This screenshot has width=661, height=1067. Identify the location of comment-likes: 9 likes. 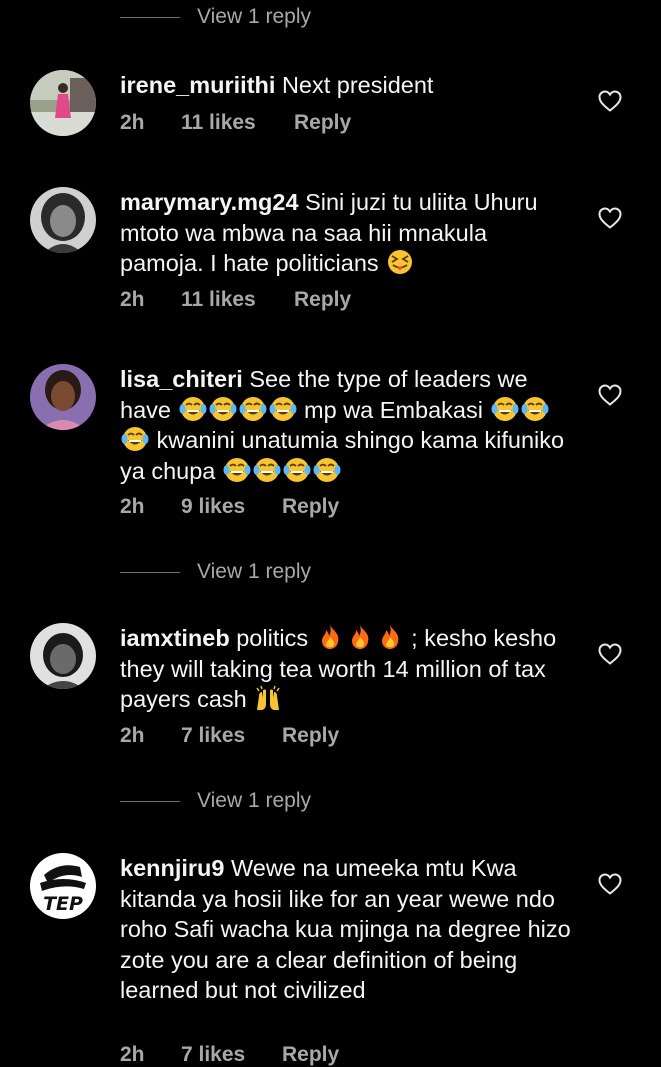
(231, 507).